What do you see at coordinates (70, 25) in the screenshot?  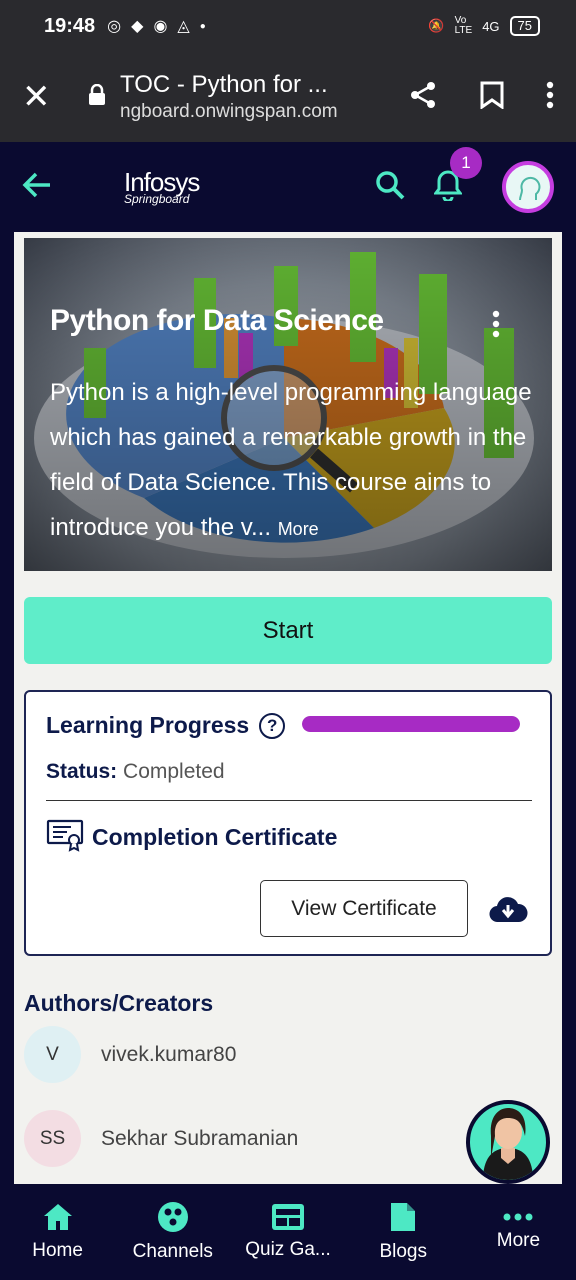 I see `status-time: 19:48` at bounding box center [70, 25].